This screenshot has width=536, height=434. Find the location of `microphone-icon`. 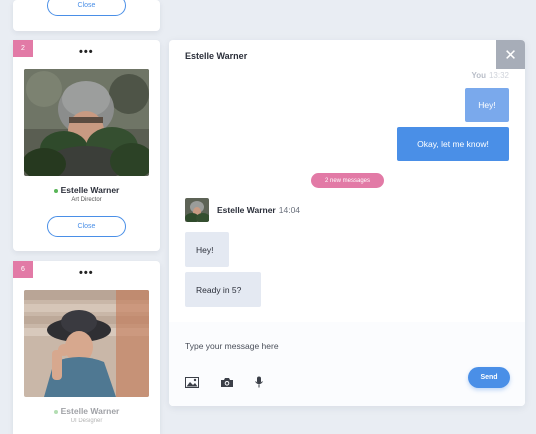

microphone-icon is located at coordinates (259, 382).